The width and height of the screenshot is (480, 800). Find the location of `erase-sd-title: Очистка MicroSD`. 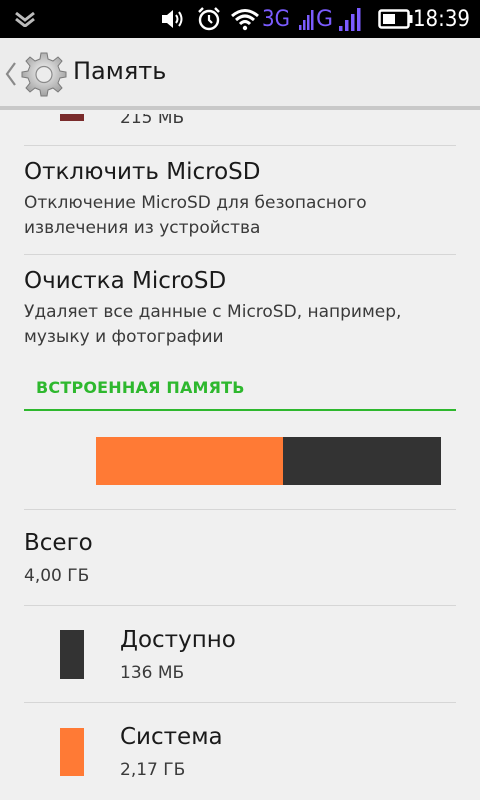

erase-sd-title: Очистка MicroSD is located at coordinates (125, 281).